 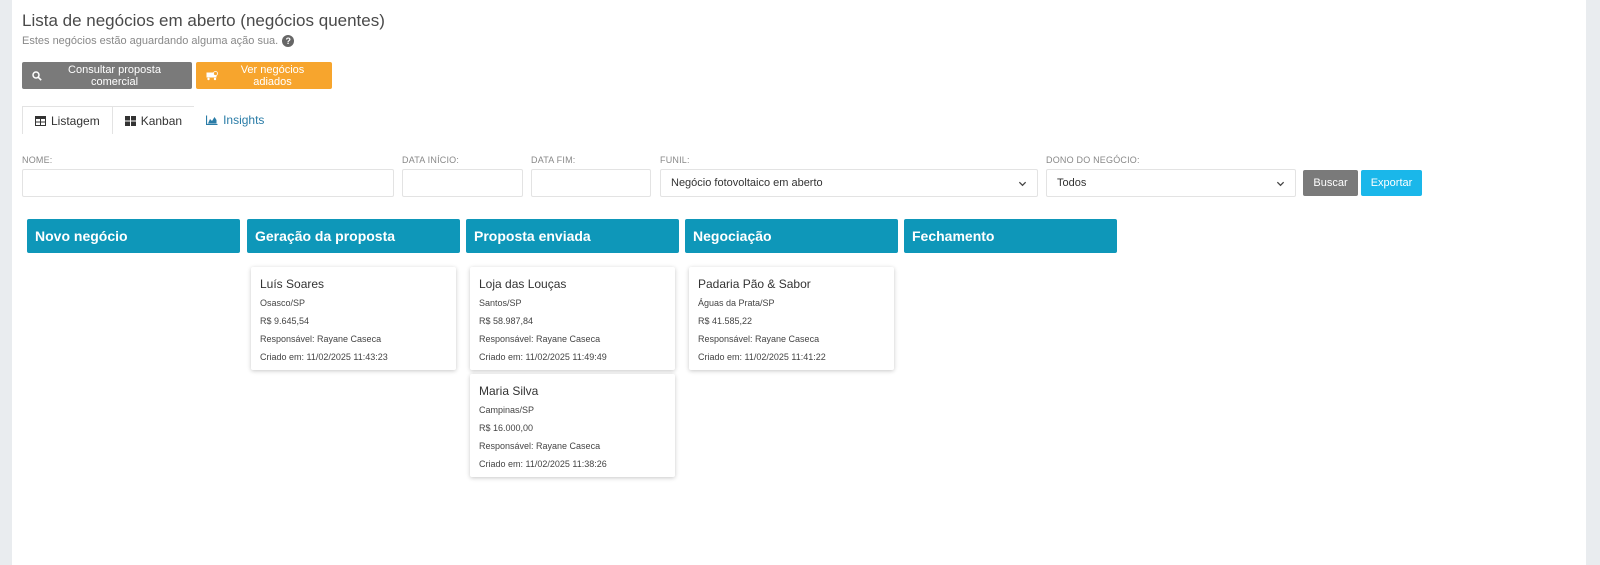 I want to click on column-header-novo-negocio: Novo negócio, so click(x=133, y=236).